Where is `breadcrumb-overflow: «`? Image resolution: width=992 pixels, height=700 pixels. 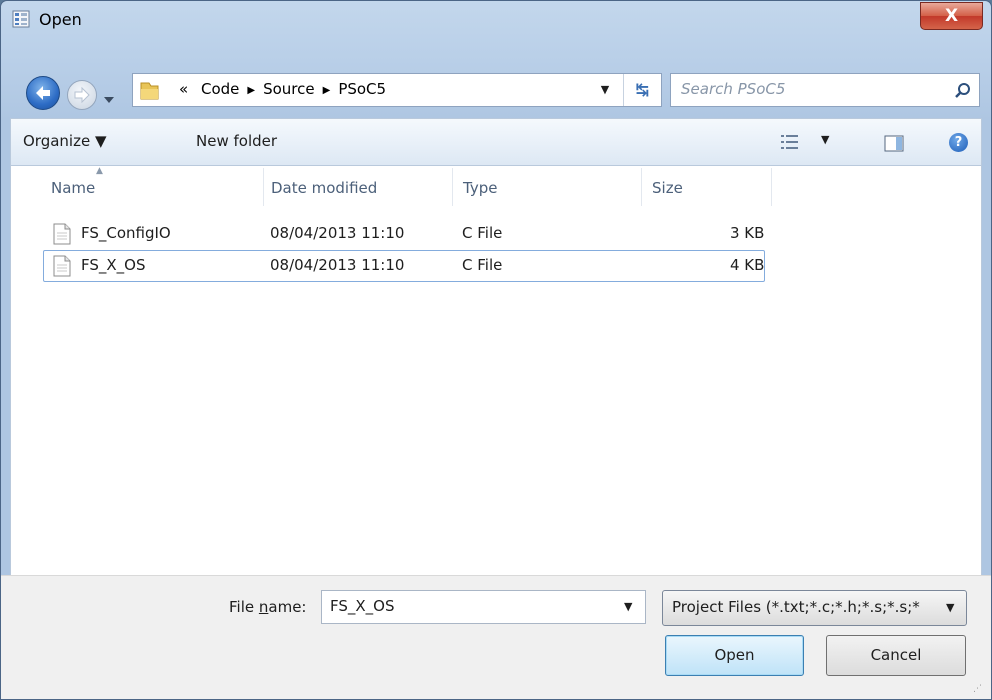
breadcrumb-overflow: « is located at coordinates (183, 89).